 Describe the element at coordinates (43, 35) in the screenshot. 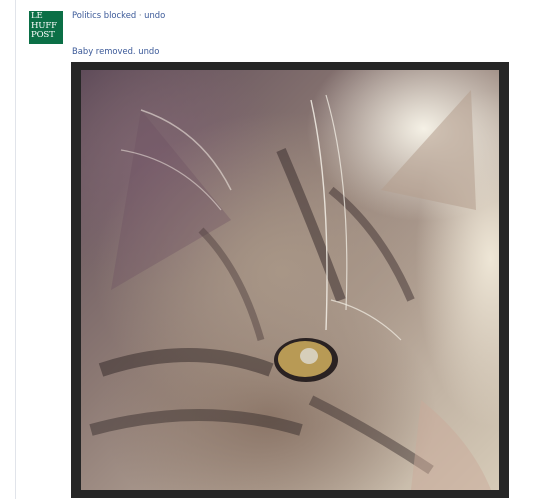

I see `logo-line-post: POST` at that location.